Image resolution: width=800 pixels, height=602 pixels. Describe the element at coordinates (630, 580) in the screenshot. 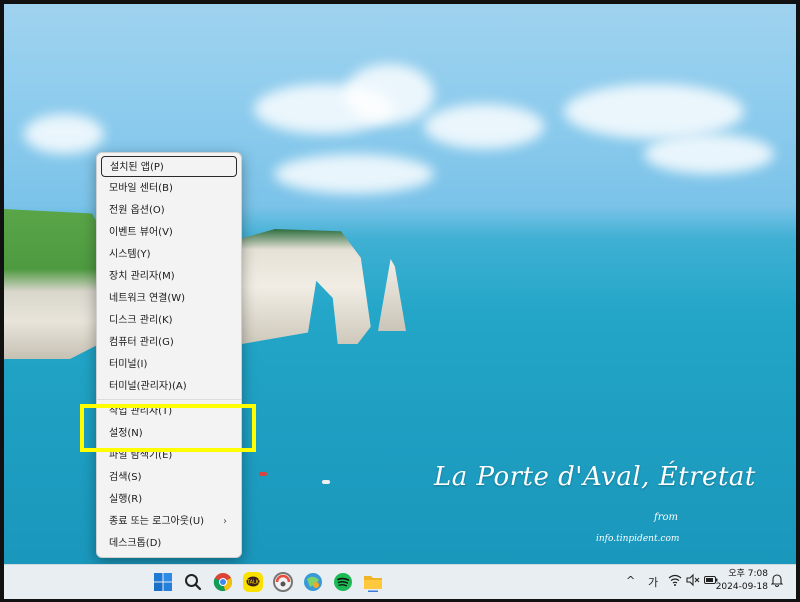

I see `tray-overflow-chevron: ^` at that location.